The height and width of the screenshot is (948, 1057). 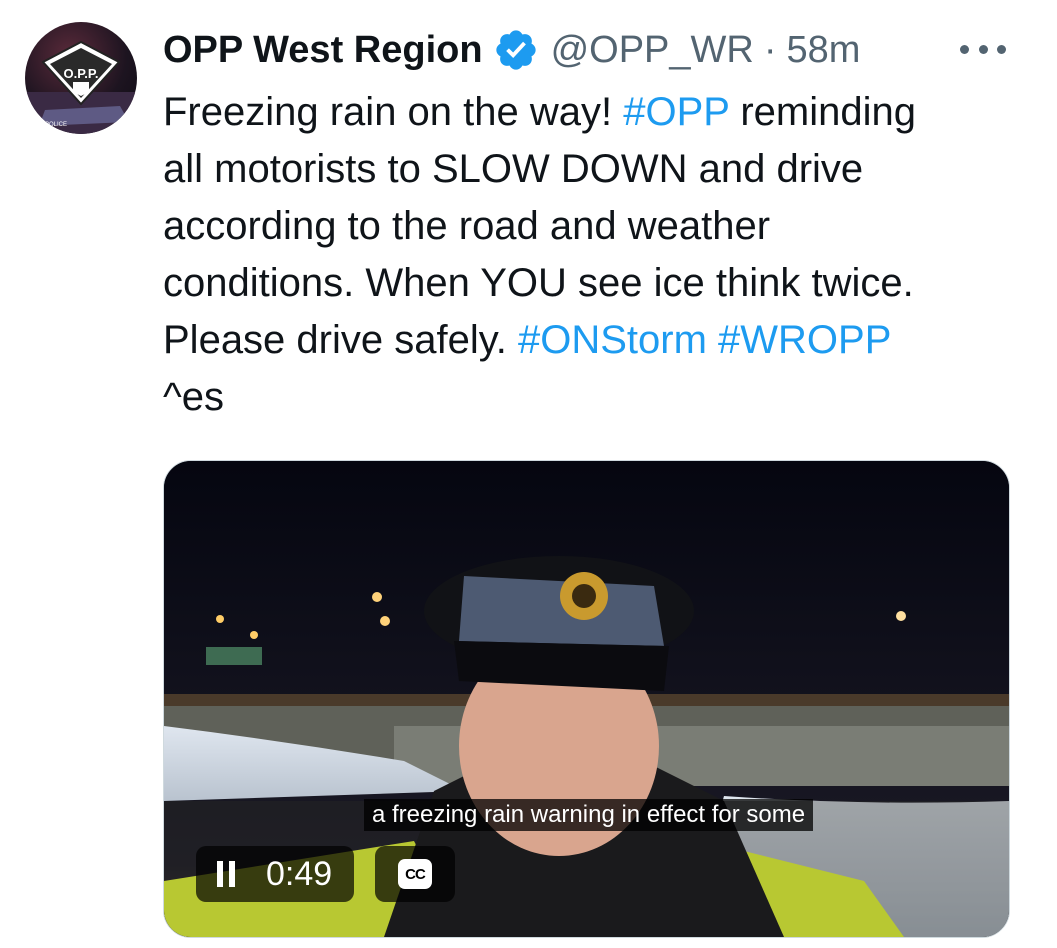 I want to click on display-name: OPP West Region, so click(x=323, y=50).